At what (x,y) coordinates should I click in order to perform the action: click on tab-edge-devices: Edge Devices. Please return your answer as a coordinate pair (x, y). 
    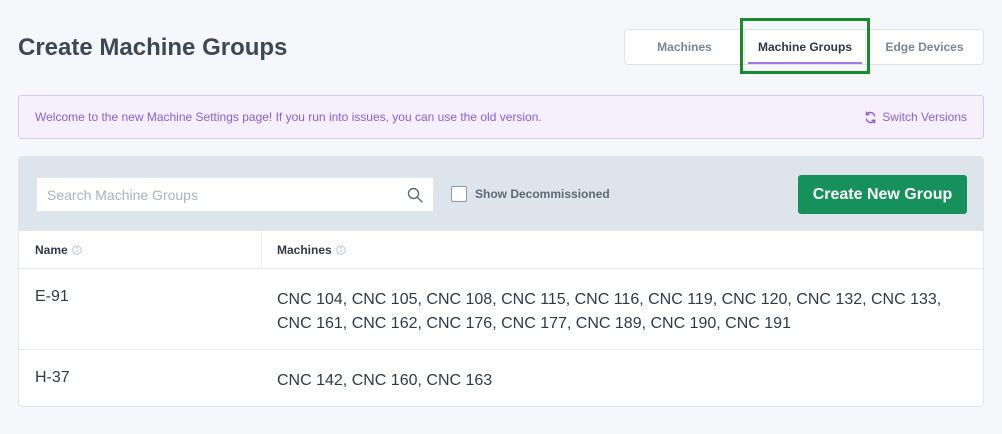
    Looking at the image, I should click on (924, 47).